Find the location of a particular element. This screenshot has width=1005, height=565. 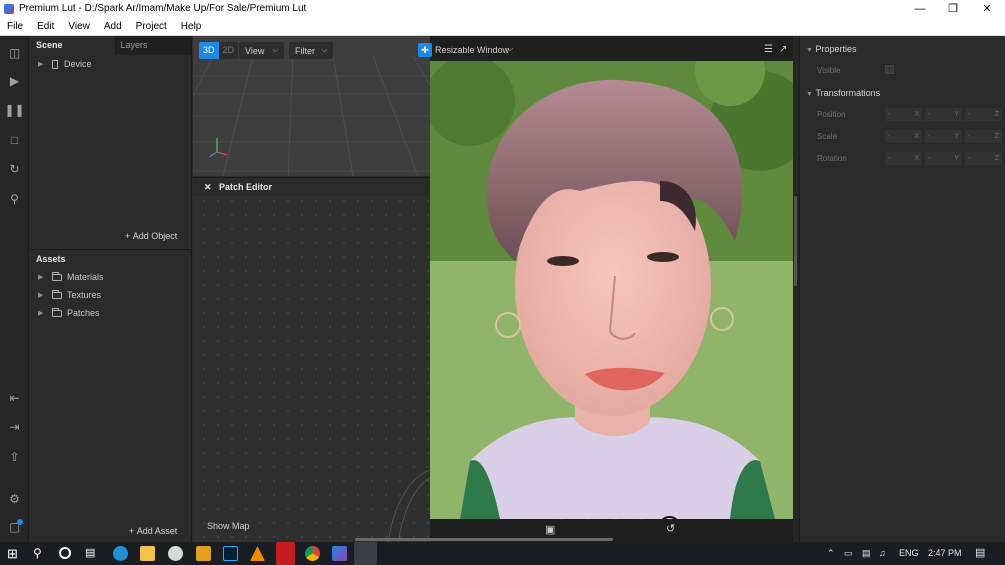

position-x-field: -X is located at coordinates (903, 114).